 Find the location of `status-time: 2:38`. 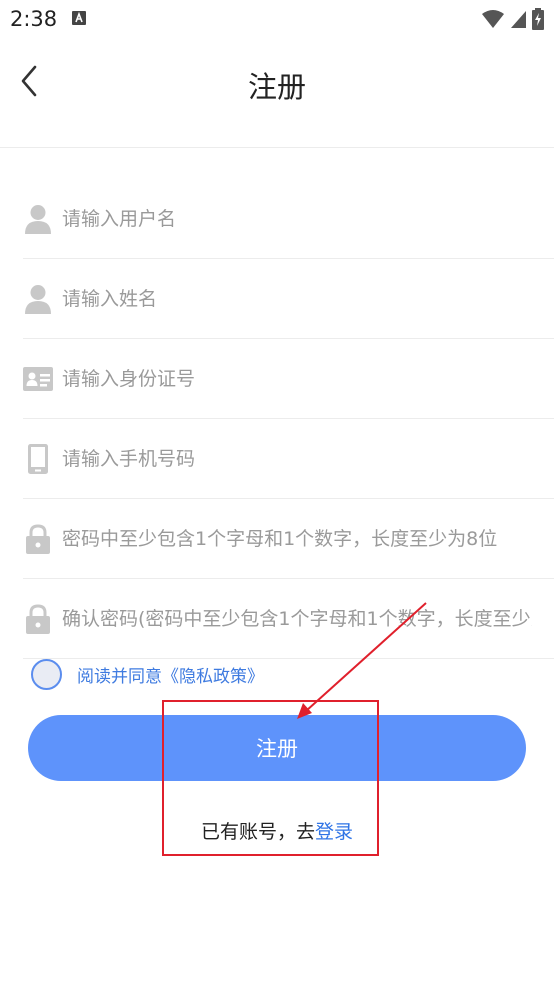

status-time: 2:38 is located at coordinates (34, 19).